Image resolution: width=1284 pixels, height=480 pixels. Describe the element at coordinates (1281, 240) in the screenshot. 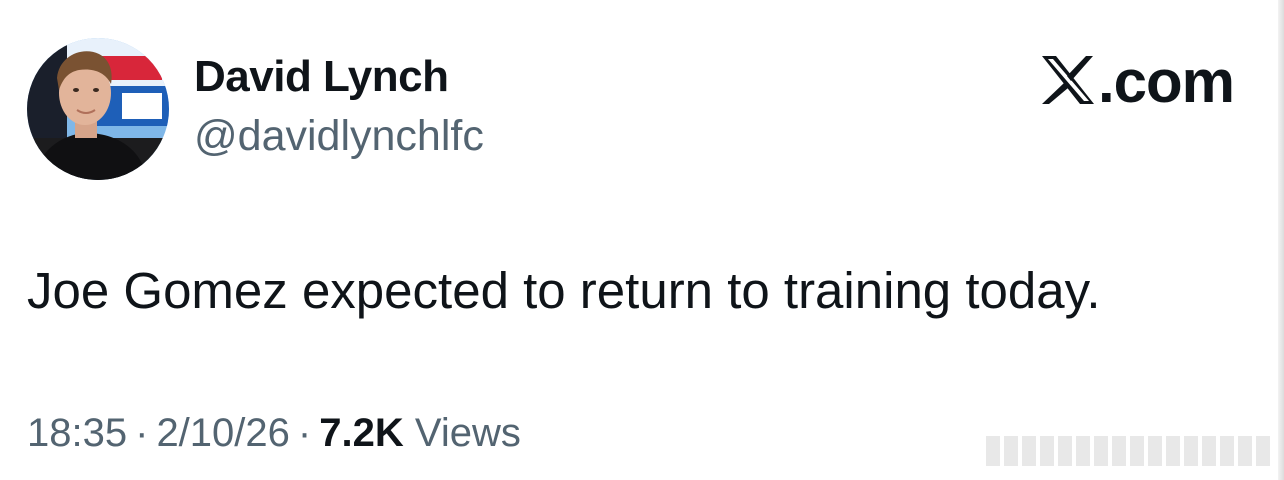

I see `scrollbar` at that location.